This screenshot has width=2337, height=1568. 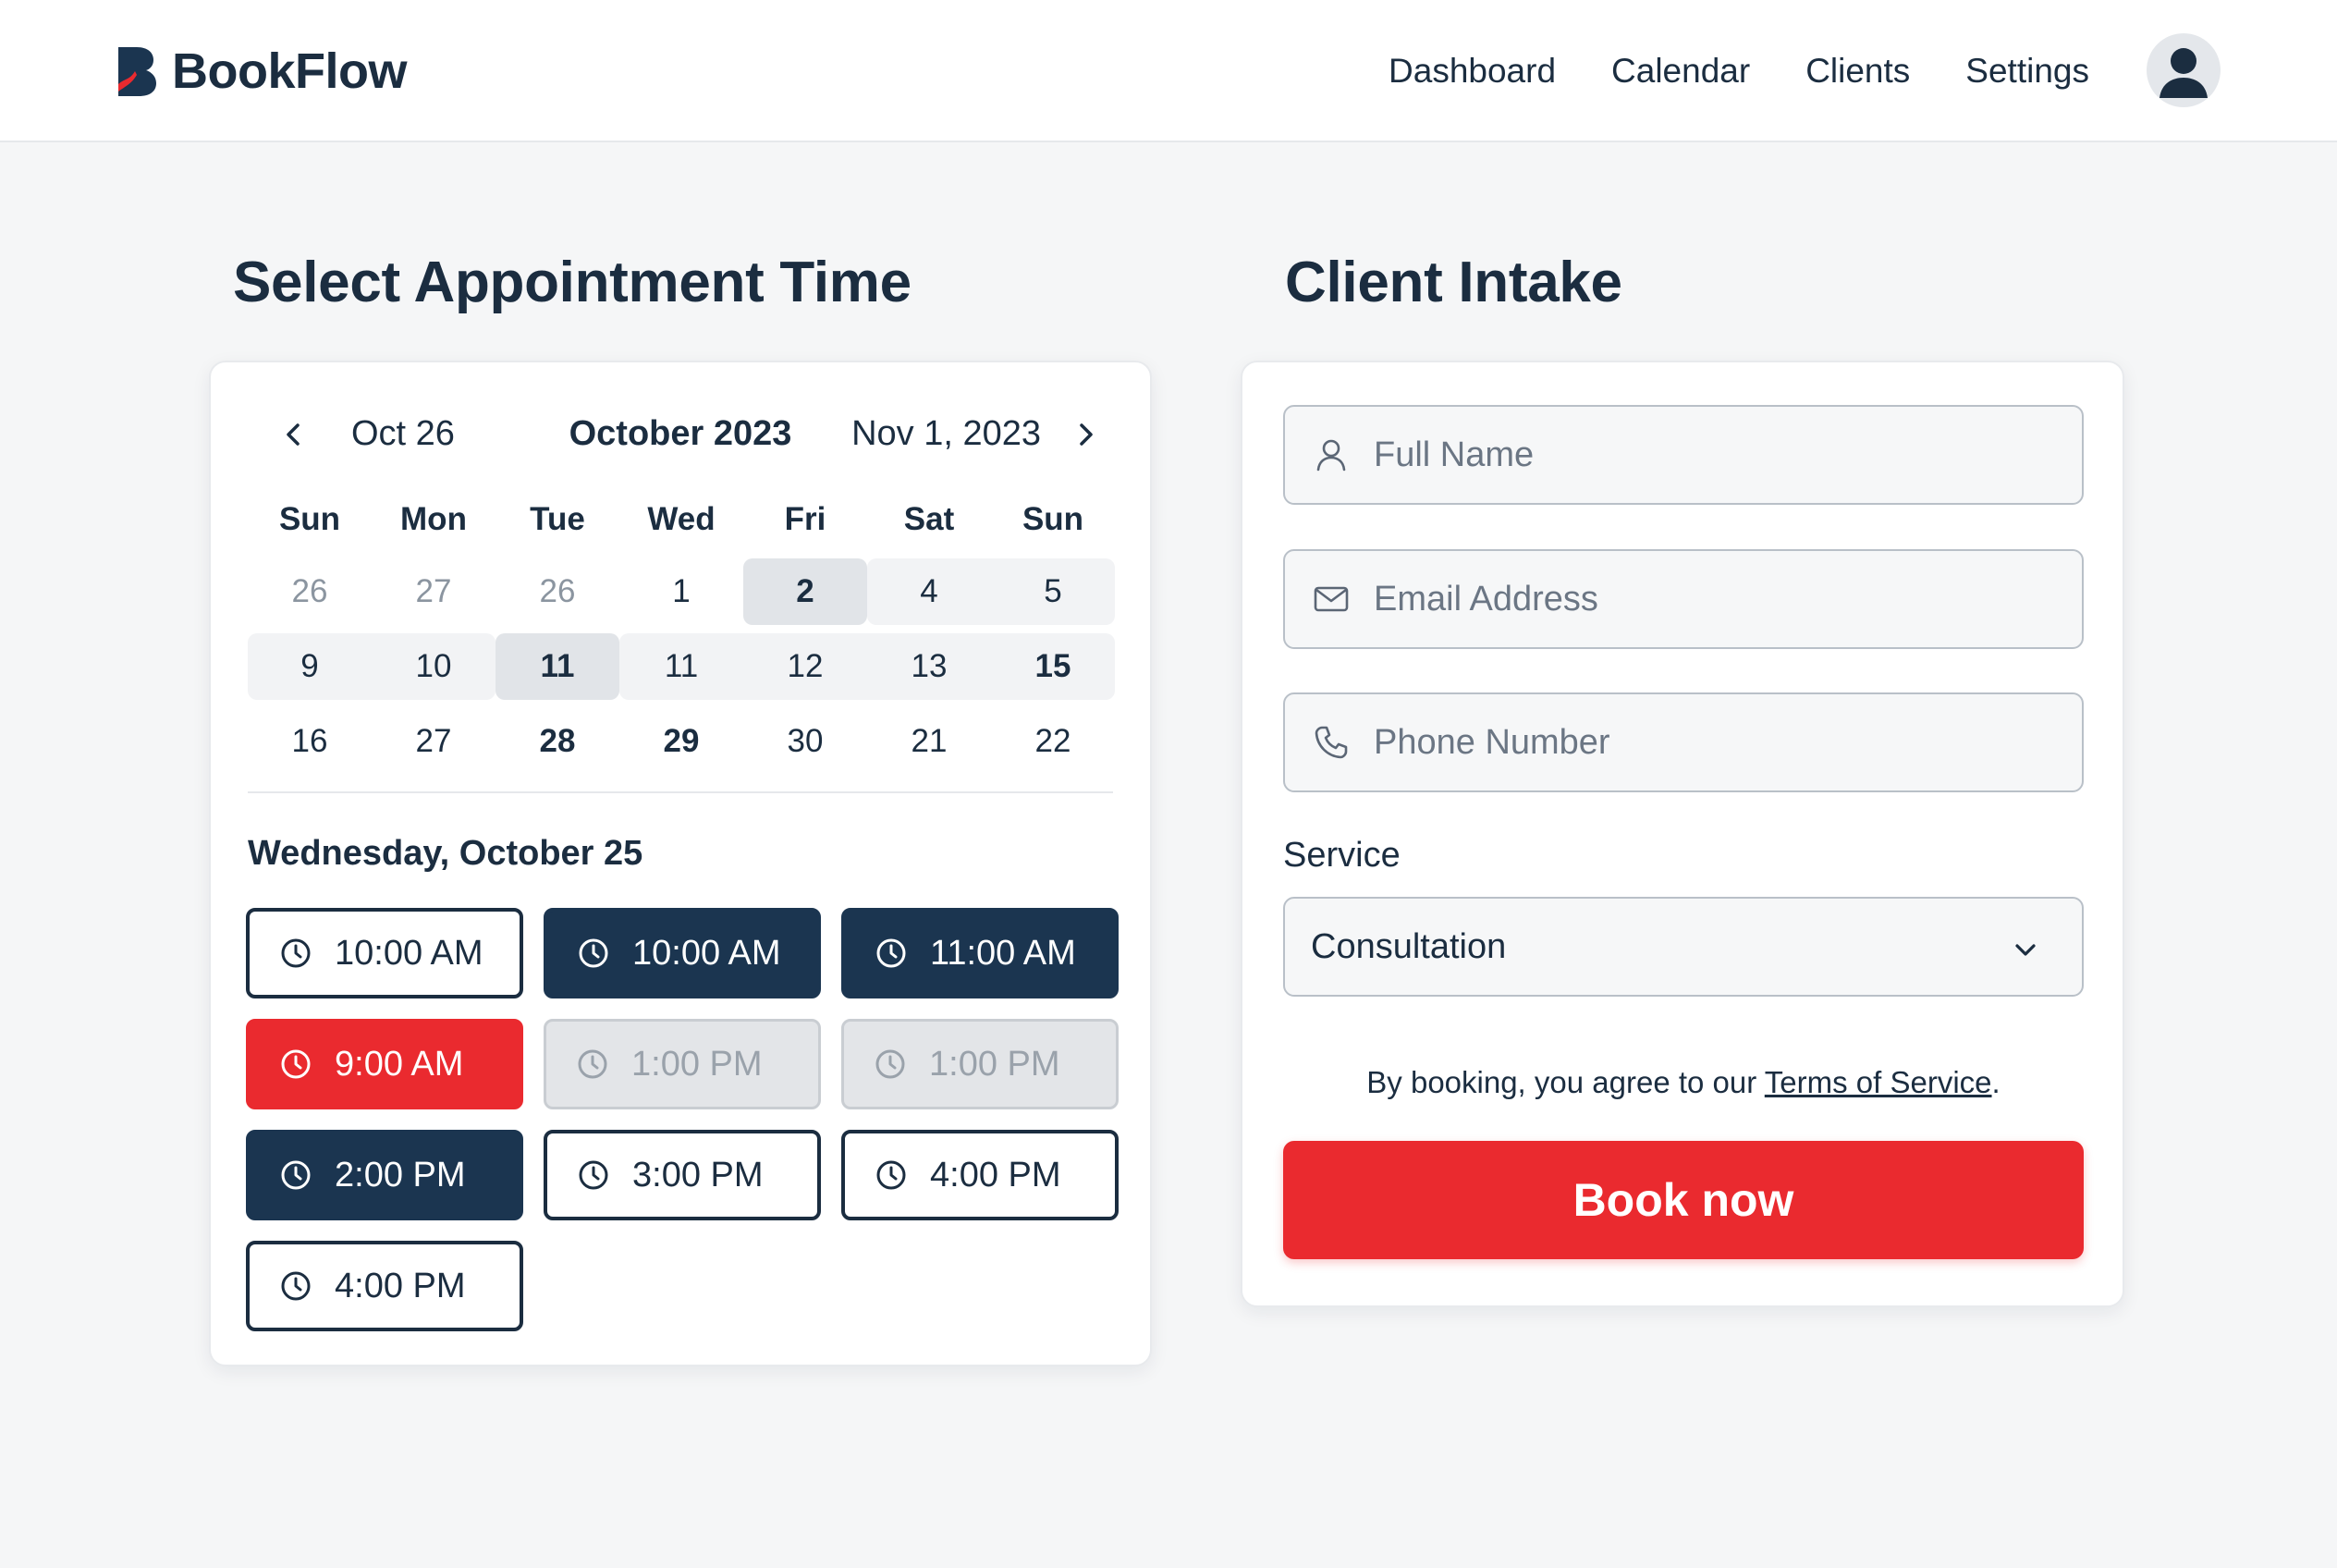 I want to click on user-avatar-button, so click(x=2184, y=70).